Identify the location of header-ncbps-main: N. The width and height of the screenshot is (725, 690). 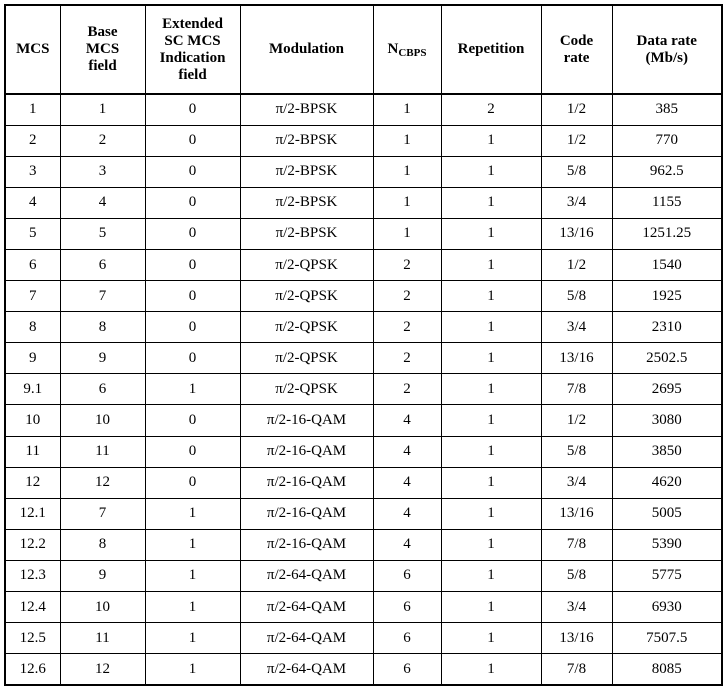
(393, 49).